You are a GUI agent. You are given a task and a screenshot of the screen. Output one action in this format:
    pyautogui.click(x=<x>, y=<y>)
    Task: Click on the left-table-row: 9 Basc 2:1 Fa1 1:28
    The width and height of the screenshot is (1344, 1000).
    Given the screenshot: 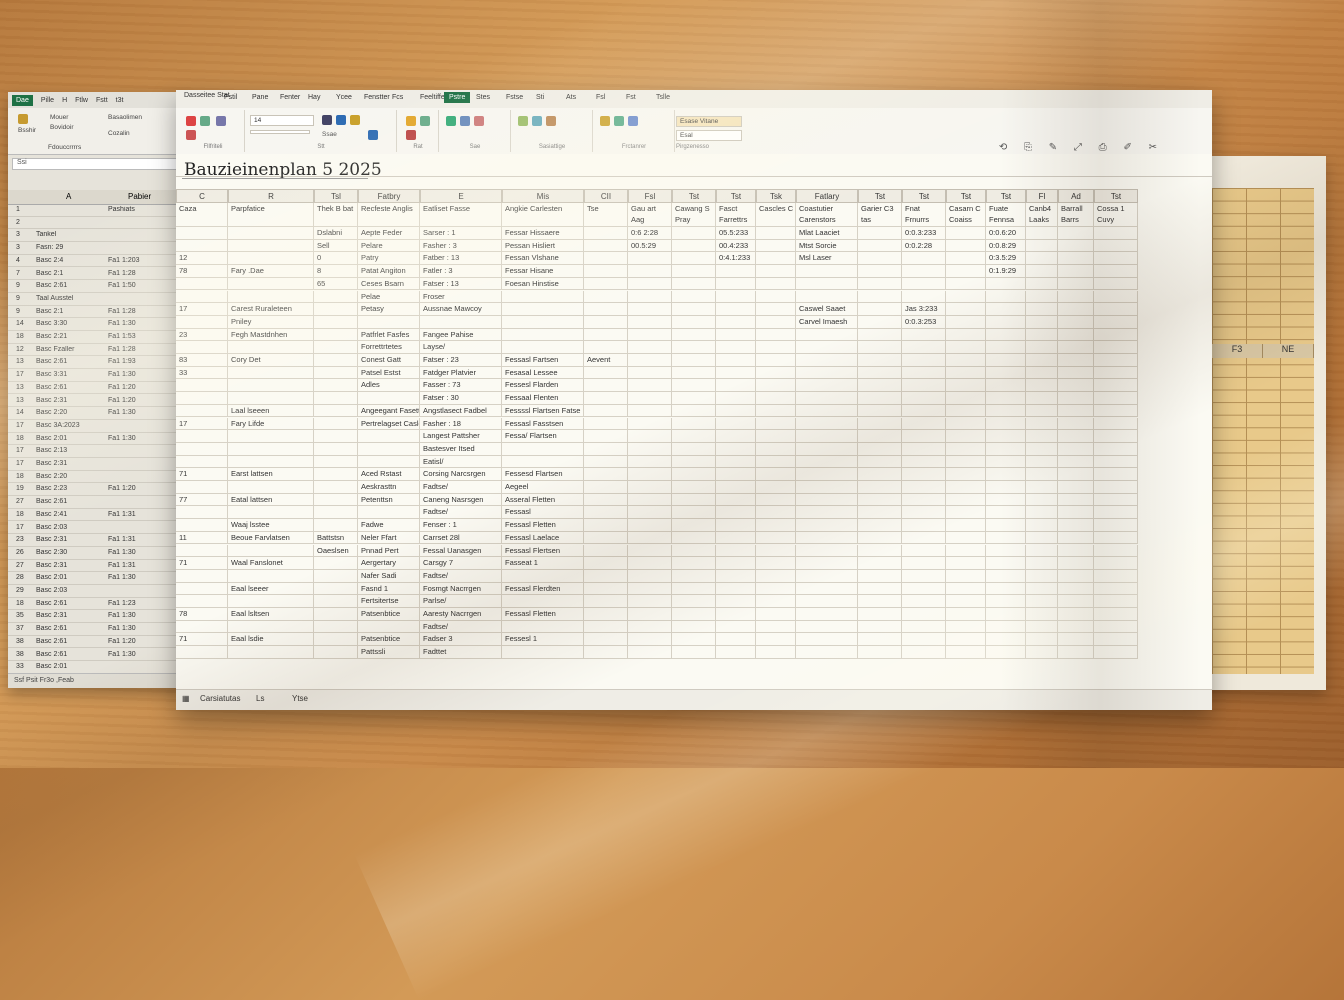 What is the action you would take?
    pyautogui.click(x=96, y=312)
    